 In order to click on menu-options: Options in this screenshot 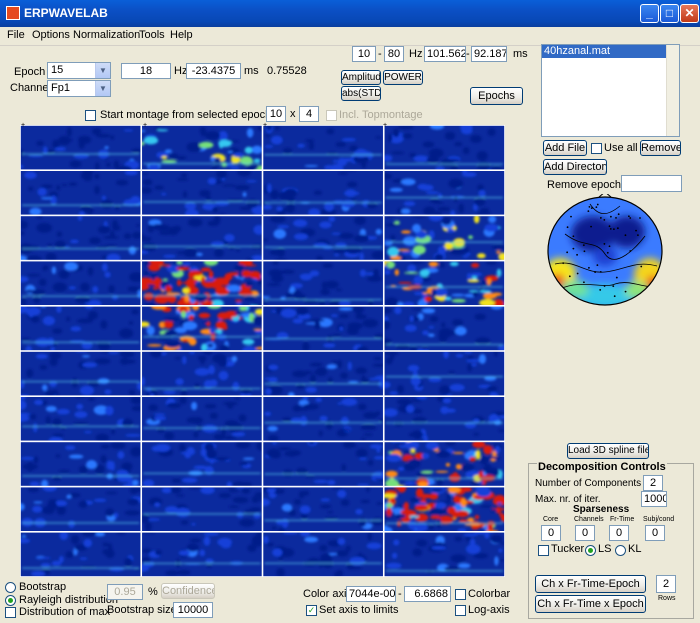, I will do `click(51, 35)`.